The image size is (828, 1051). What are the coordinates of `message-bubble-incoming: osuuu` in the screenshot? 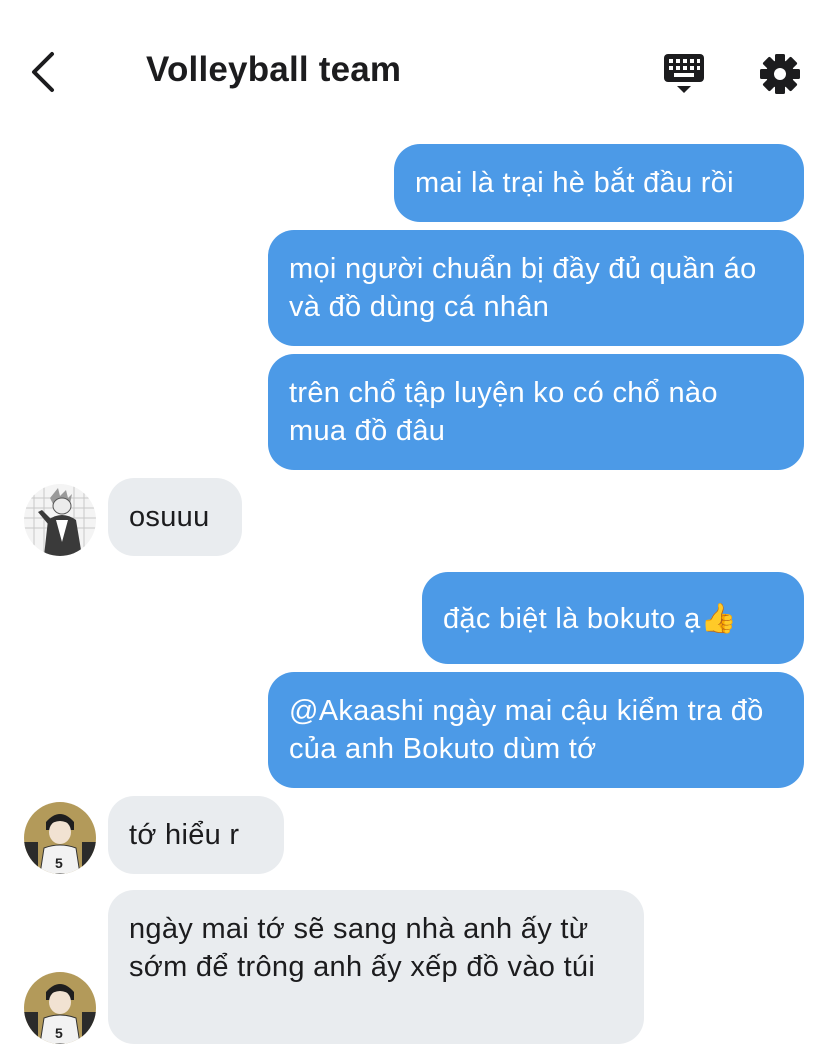 It's located at (175, 517).